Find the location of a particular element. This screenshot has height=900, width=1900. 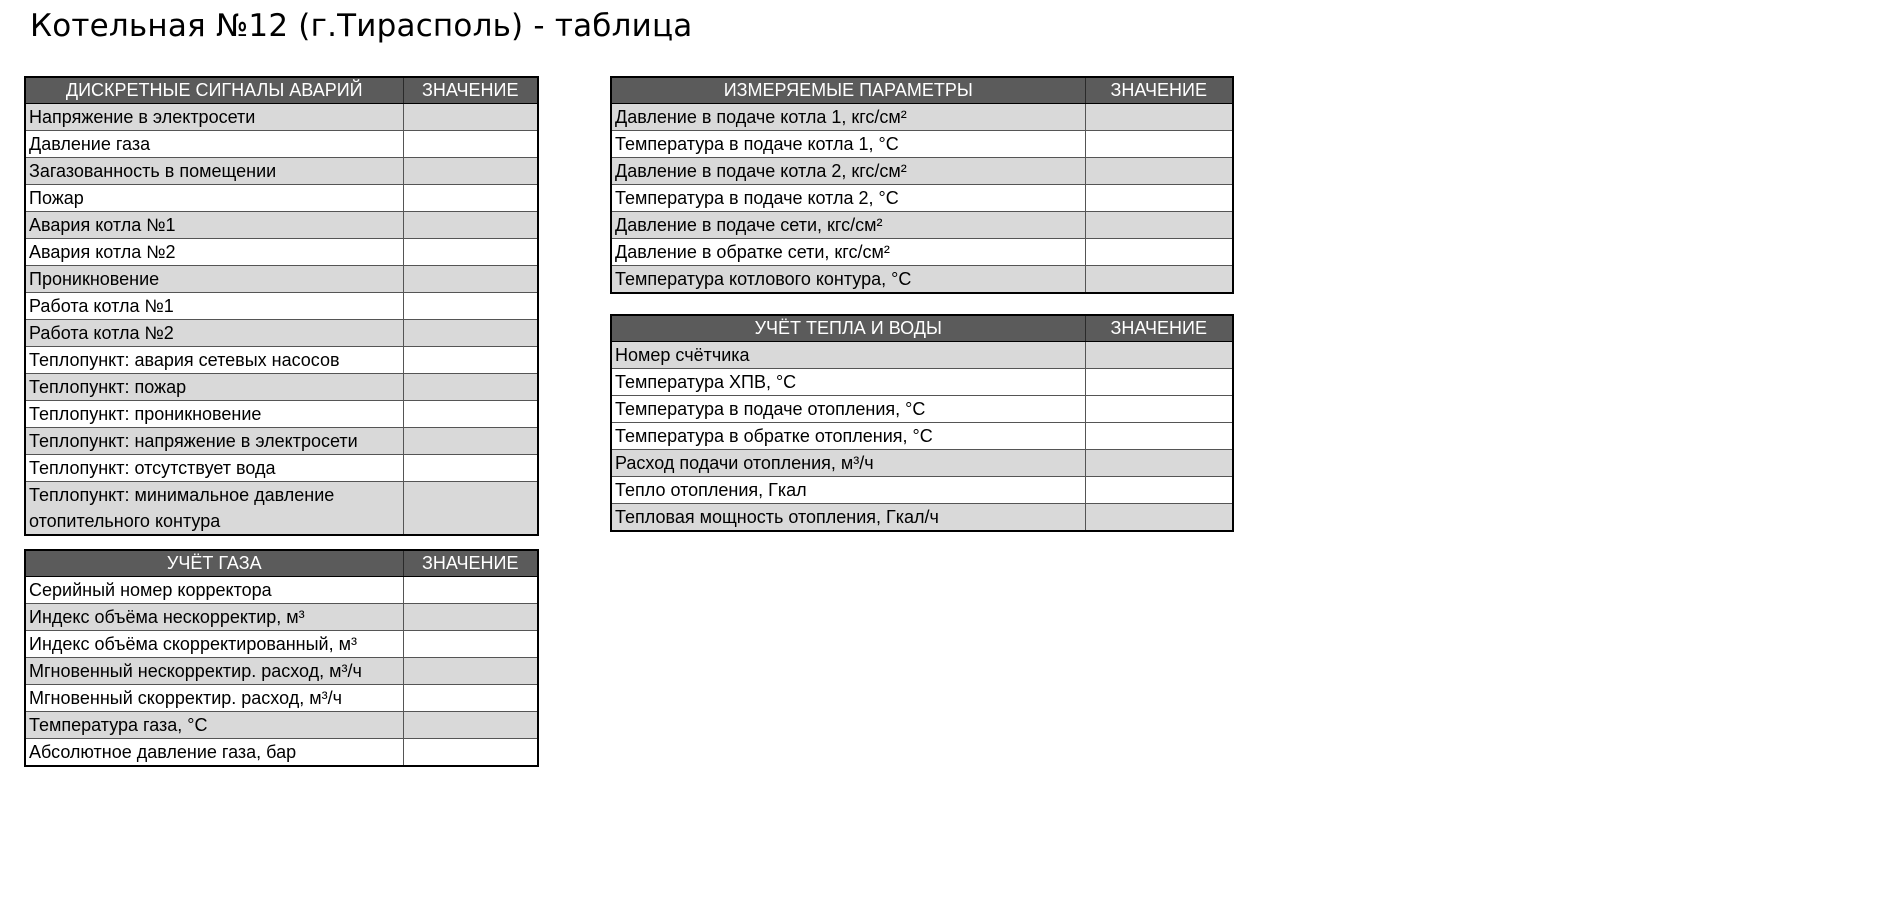

table-row: Напряжение в электросети is located at coordinates (281, 117).